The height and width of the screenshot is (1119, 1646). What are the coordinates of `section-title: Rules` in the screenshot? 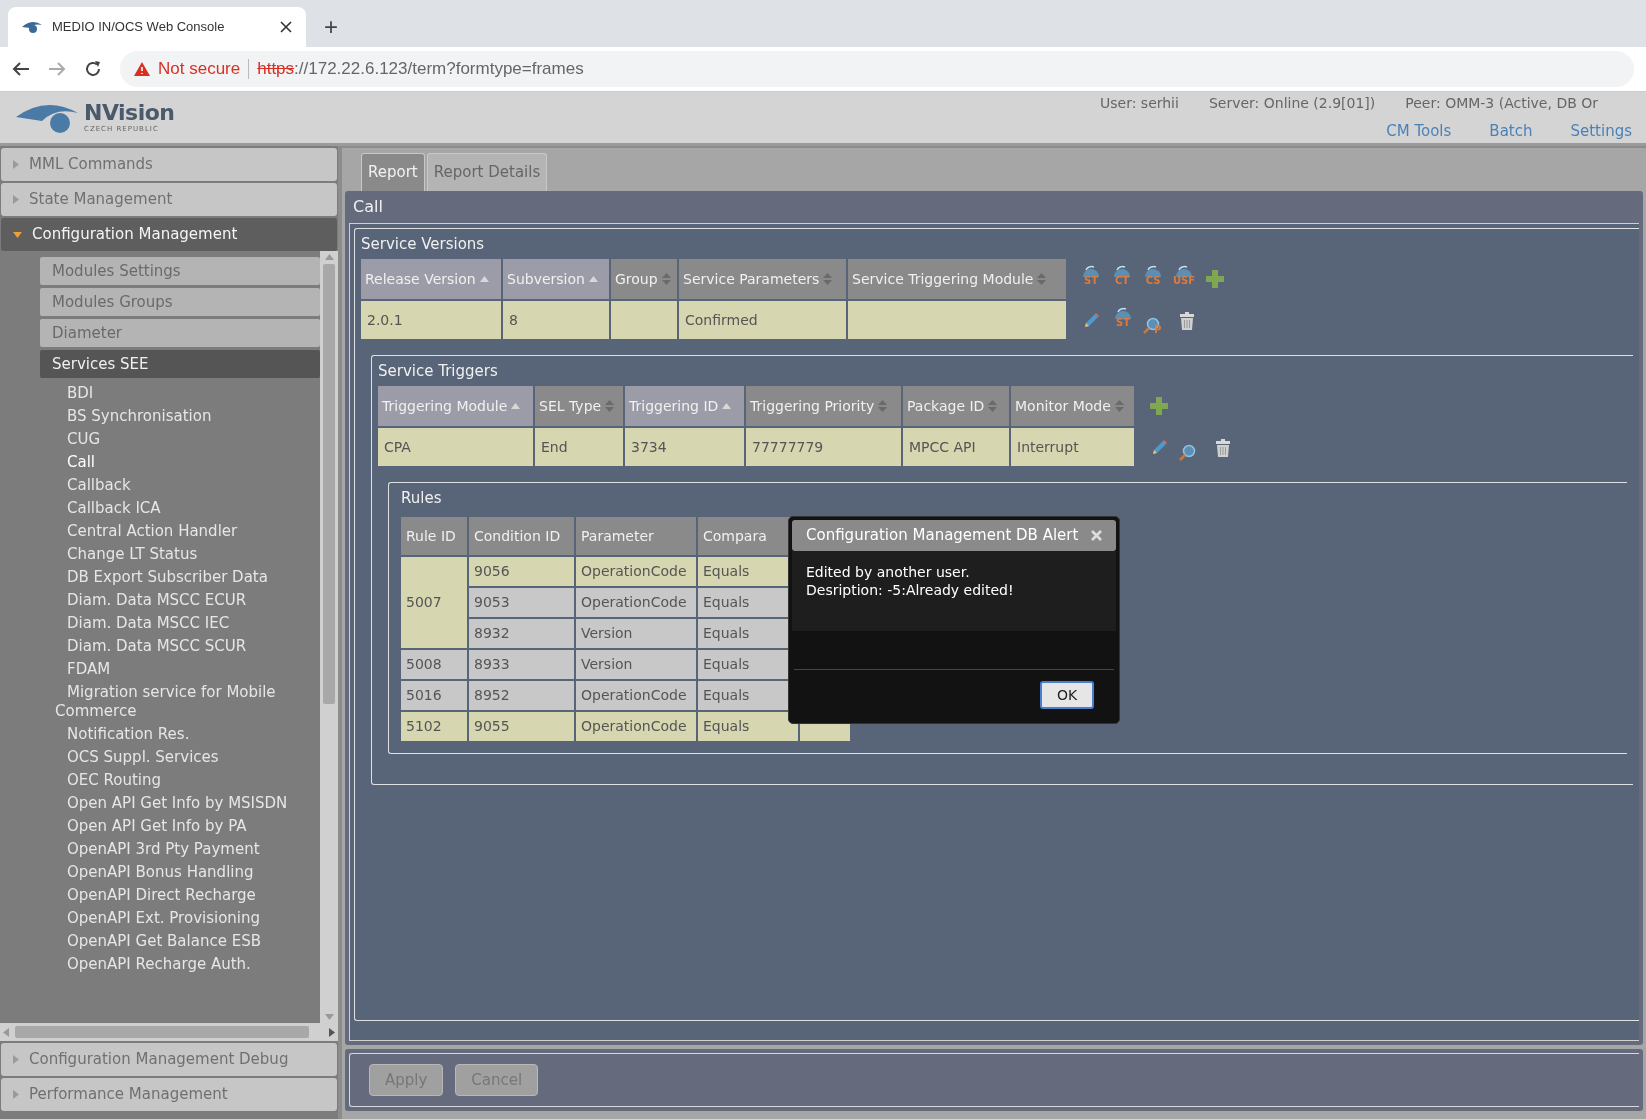 It's located at (421, 498).